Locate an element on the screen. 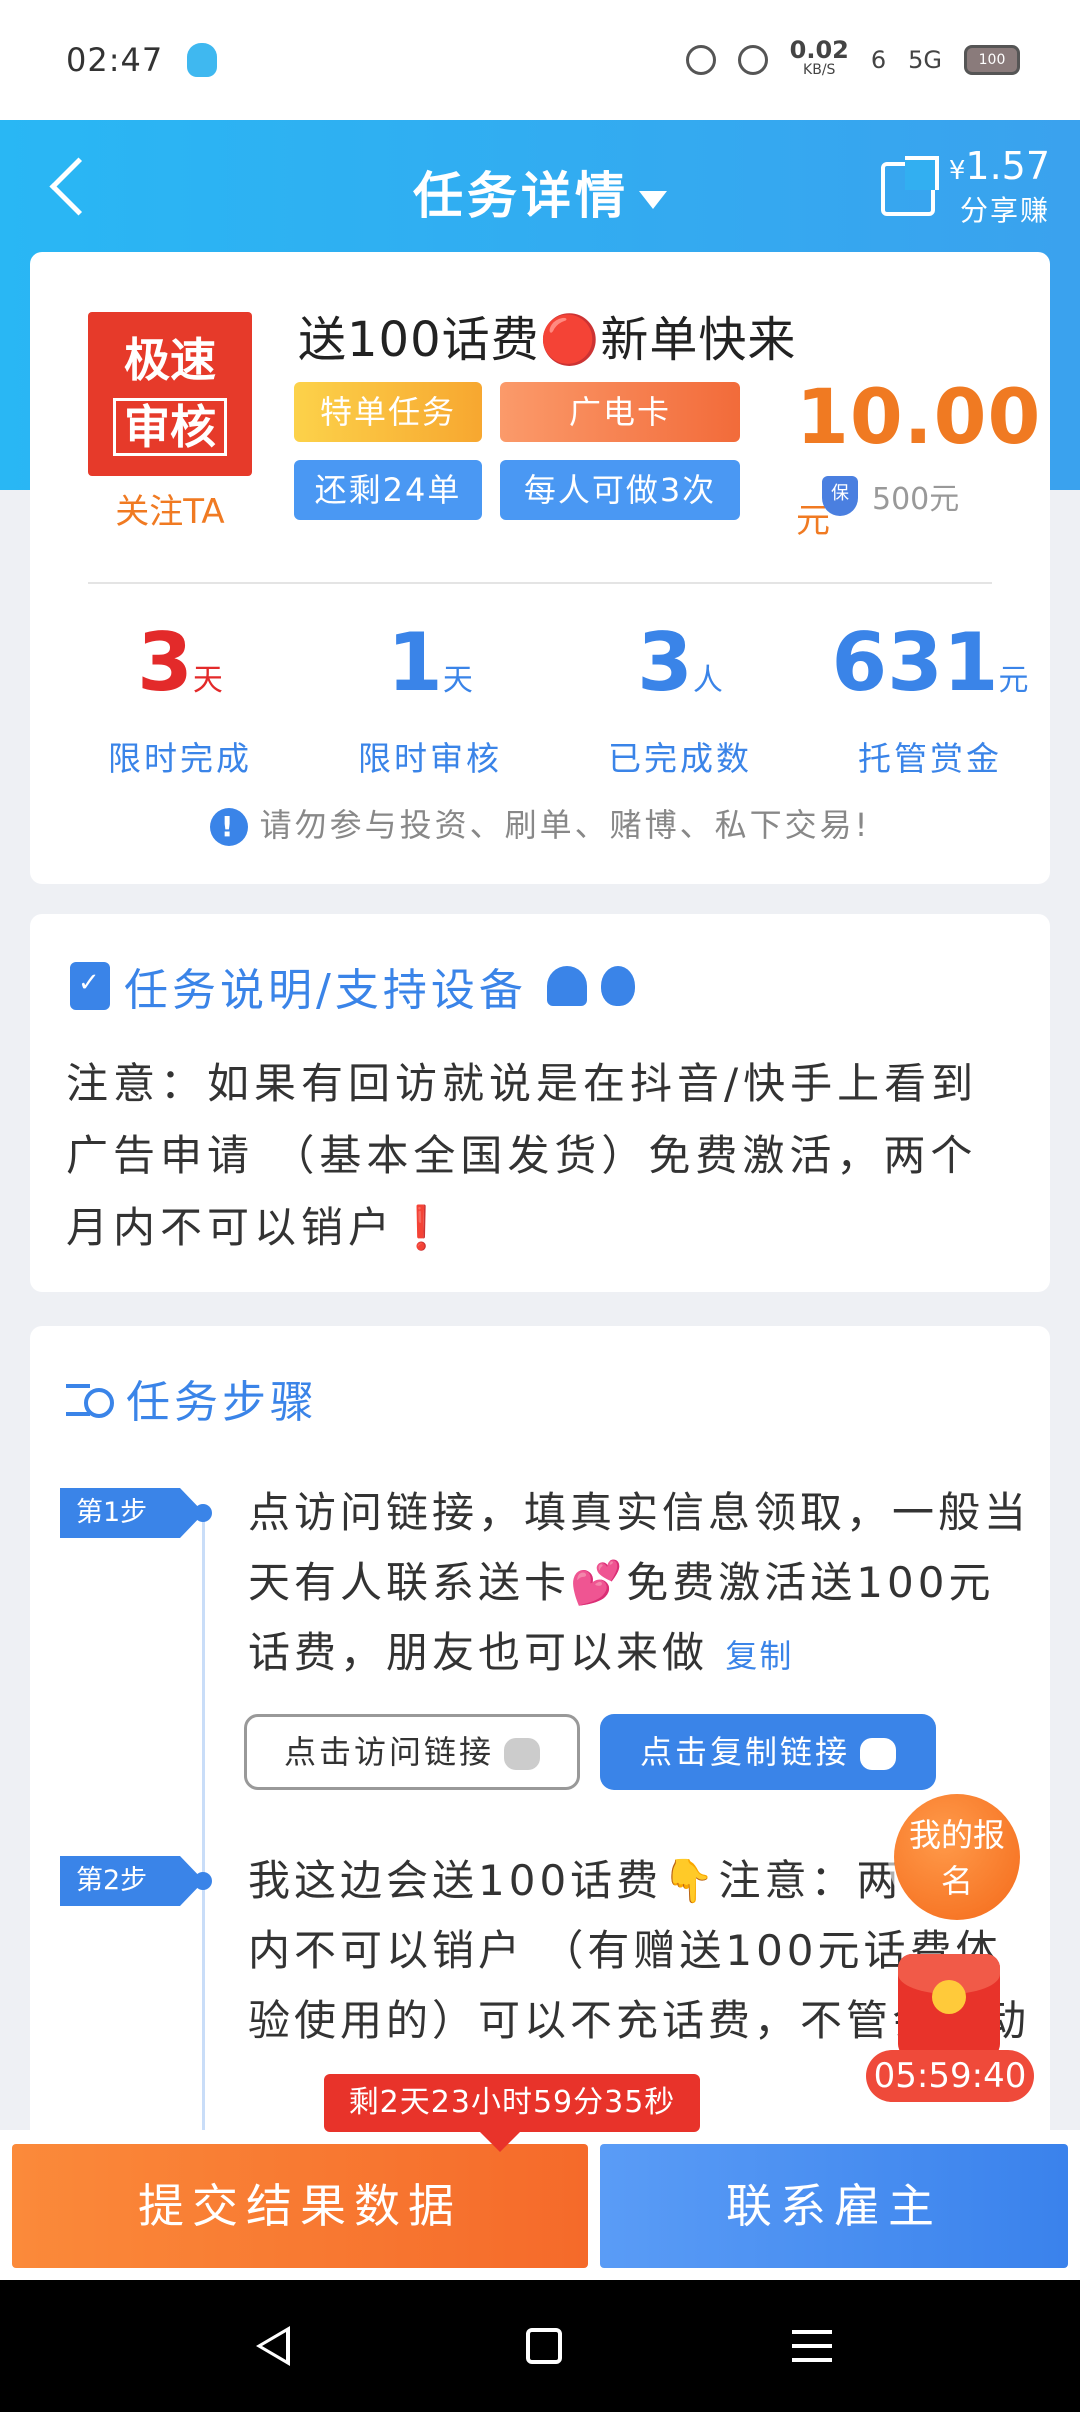 The width and height of the screenshot is (1080, 2412). nav-home-icon is located at coordinates (544, 2346).